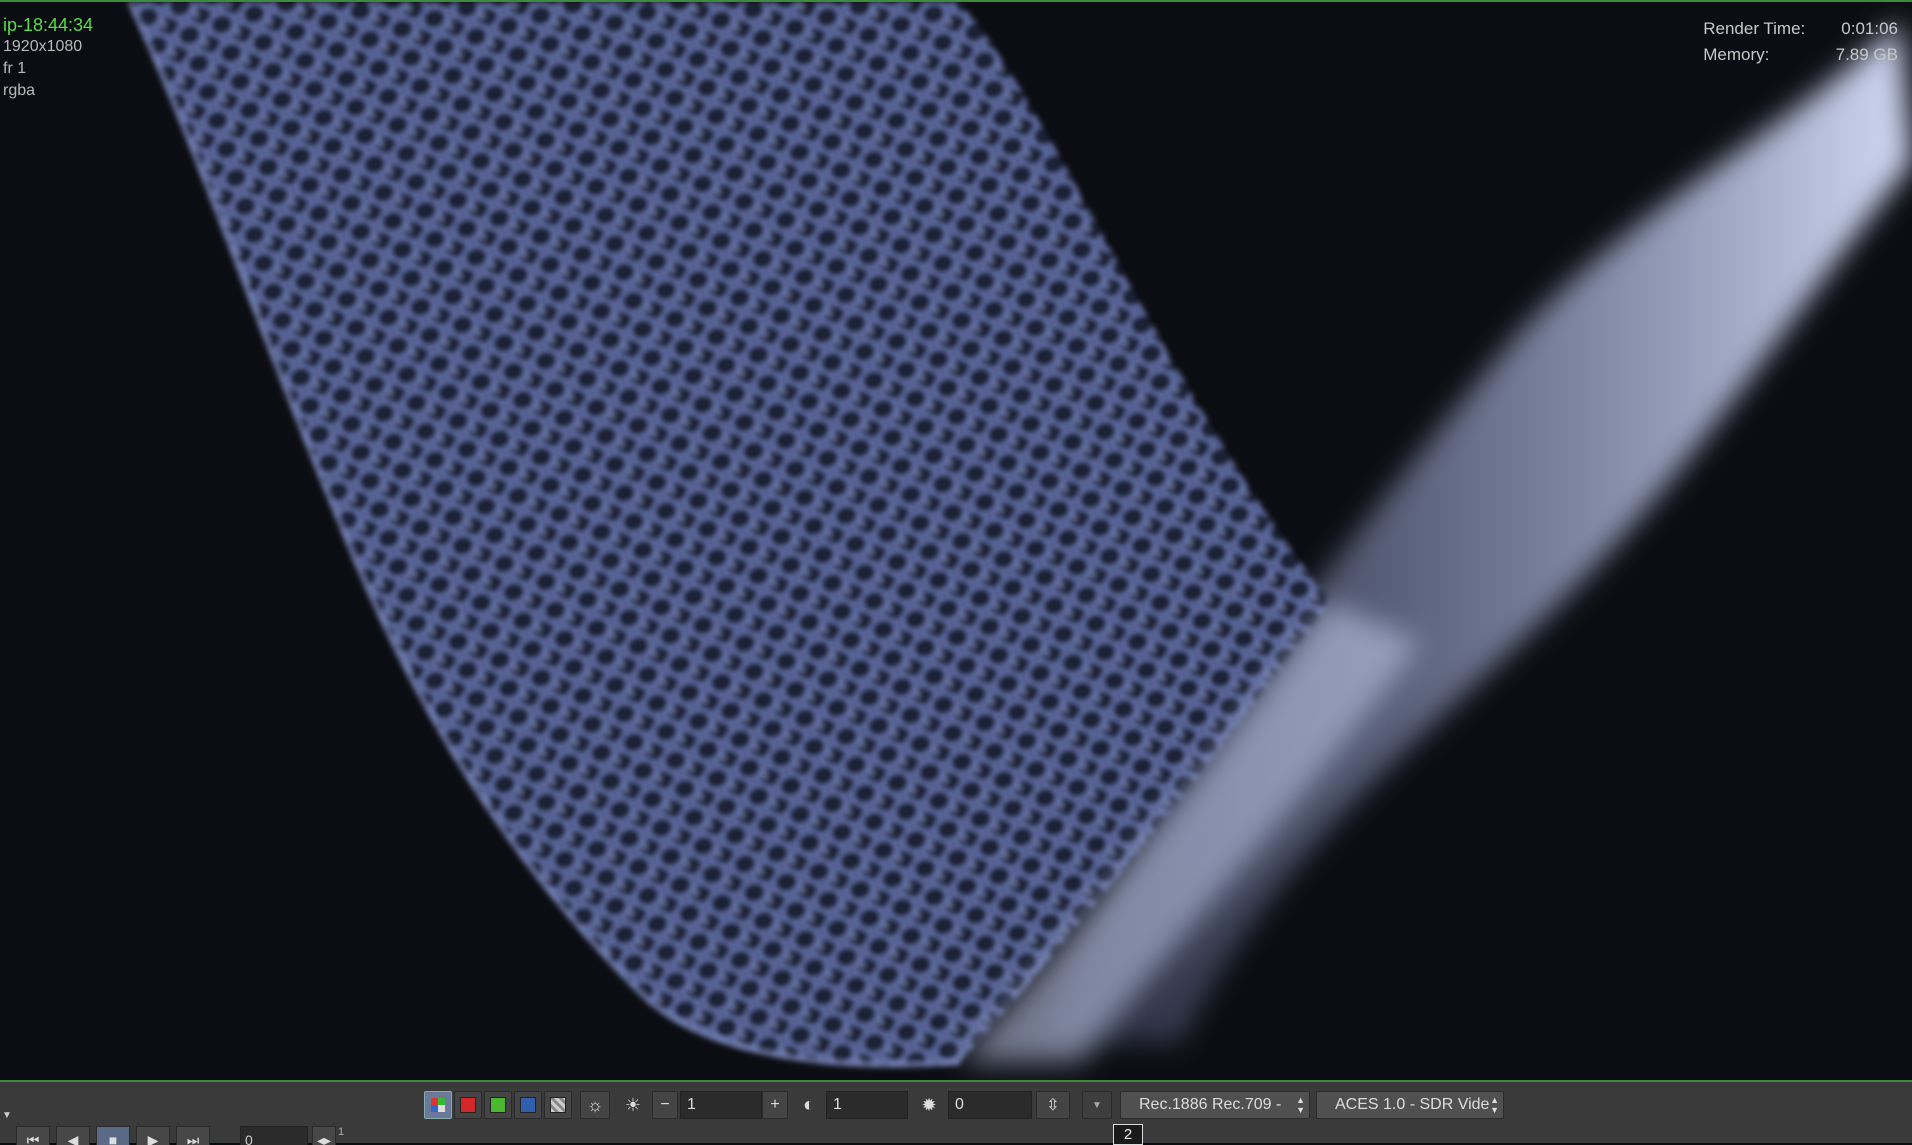 This screenshot has height=1145, width=1912. I want to click on red-swatch-icon, so click(468, 1105).